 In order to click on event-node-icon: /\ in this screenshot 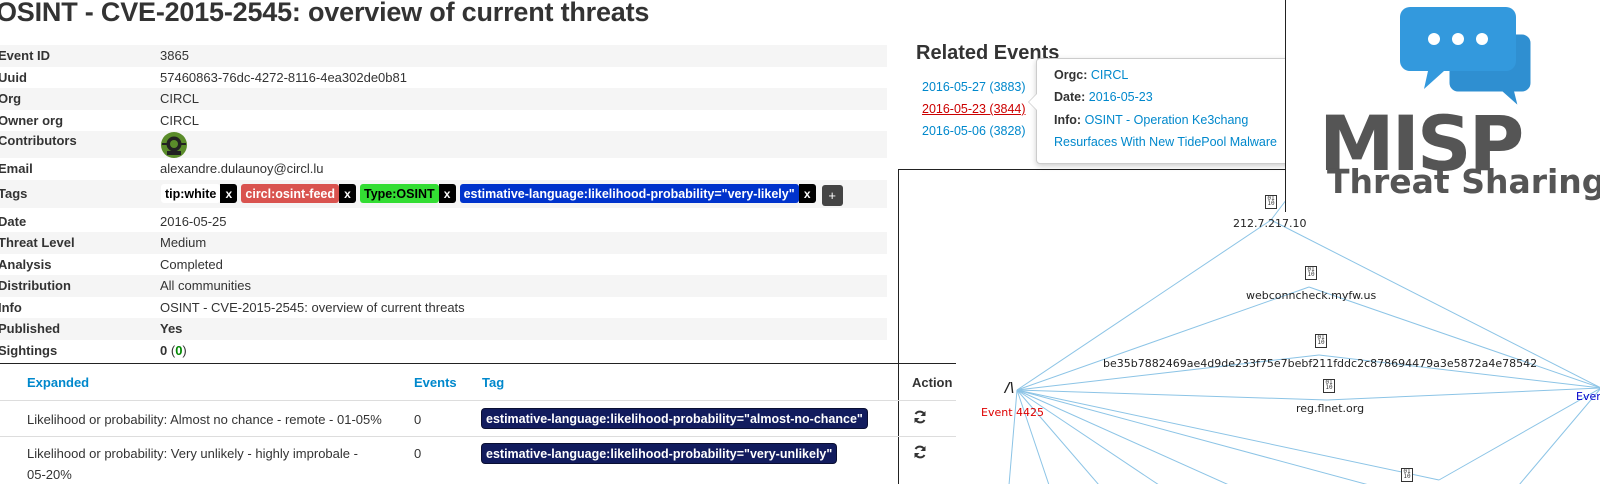, I will do `click(1010, 388)`.